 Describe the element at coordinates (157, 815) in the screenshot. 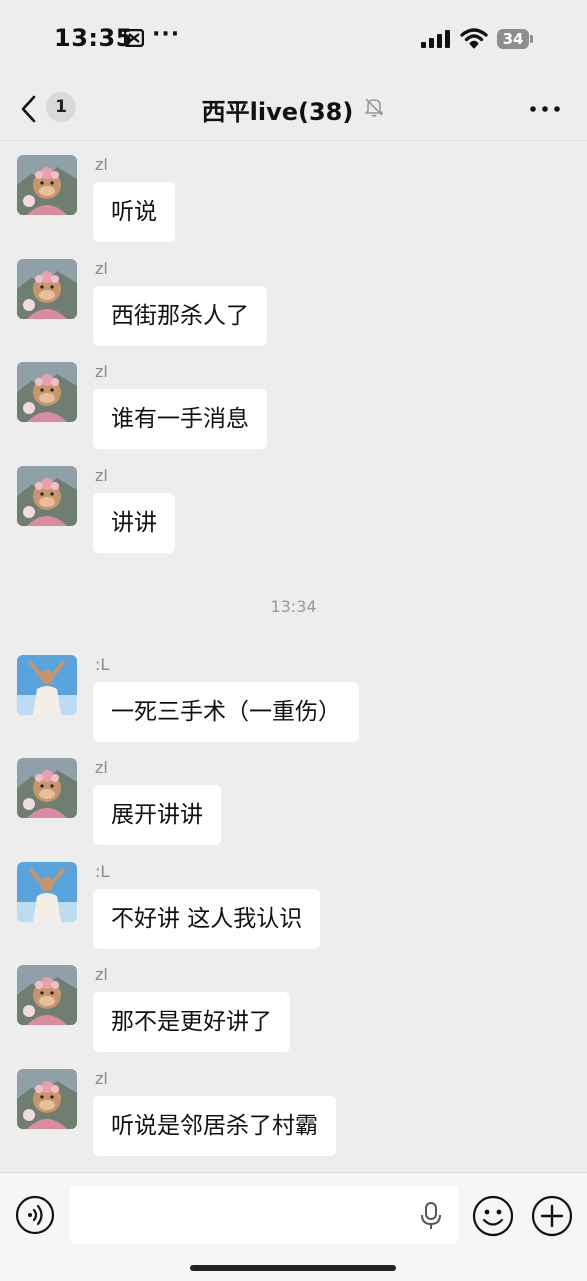

I see `message-bubble: 展开讲讲` at that location.